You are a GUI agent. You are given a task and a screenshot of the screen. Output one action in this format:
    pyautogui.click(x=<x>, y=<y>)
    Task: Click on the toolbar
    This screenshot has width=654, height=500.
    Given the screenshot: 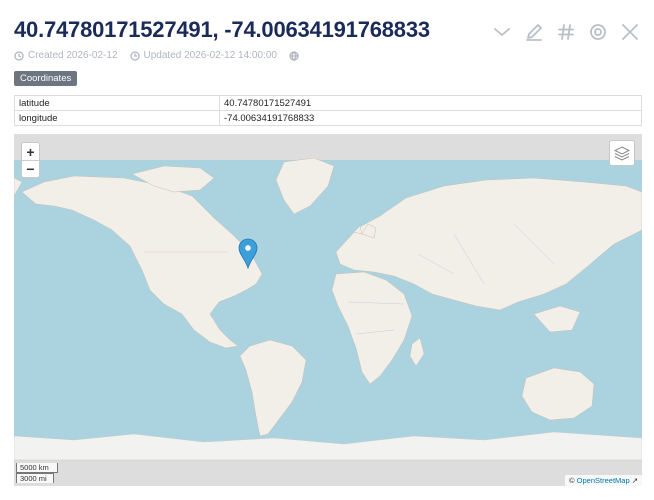 What is the action you would take?
    pyautogui.click(x=566, y=32)
    